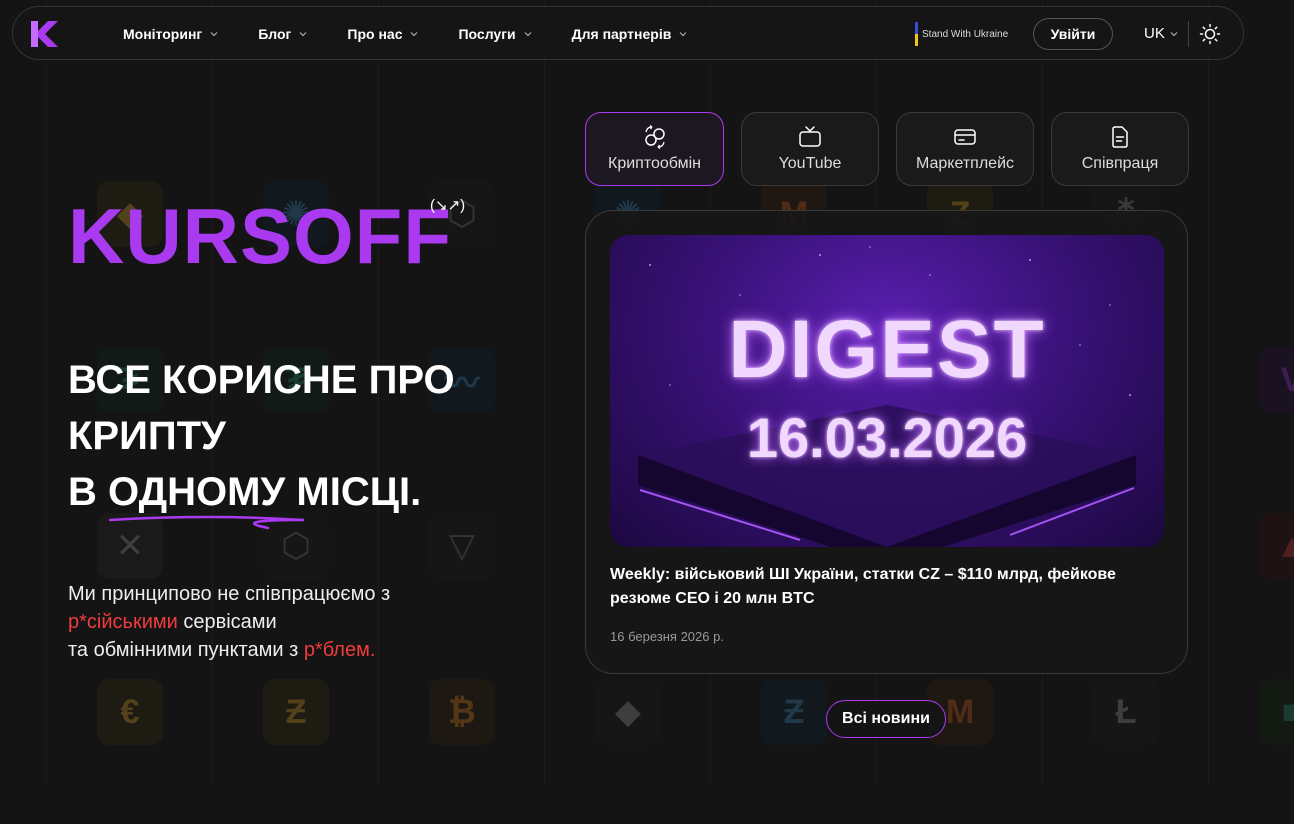  Describe the element at coordinates (654, 163) in the screenshot. I see `tab-label: Криптообмін` at that location.